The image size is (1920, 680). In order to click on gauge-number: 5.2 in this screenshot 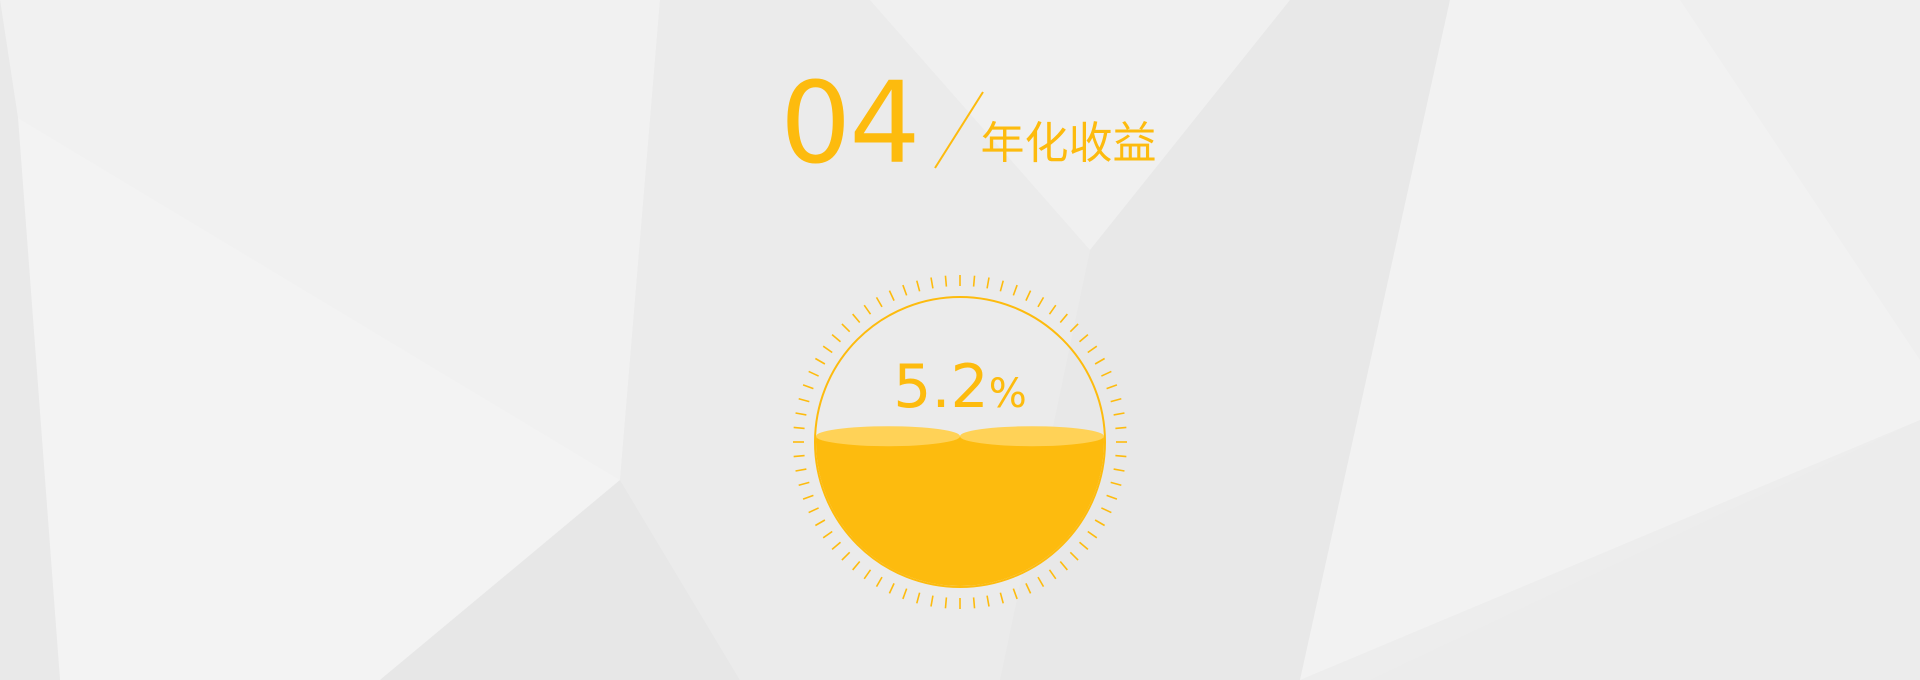, I will do `click(941, 387)`.